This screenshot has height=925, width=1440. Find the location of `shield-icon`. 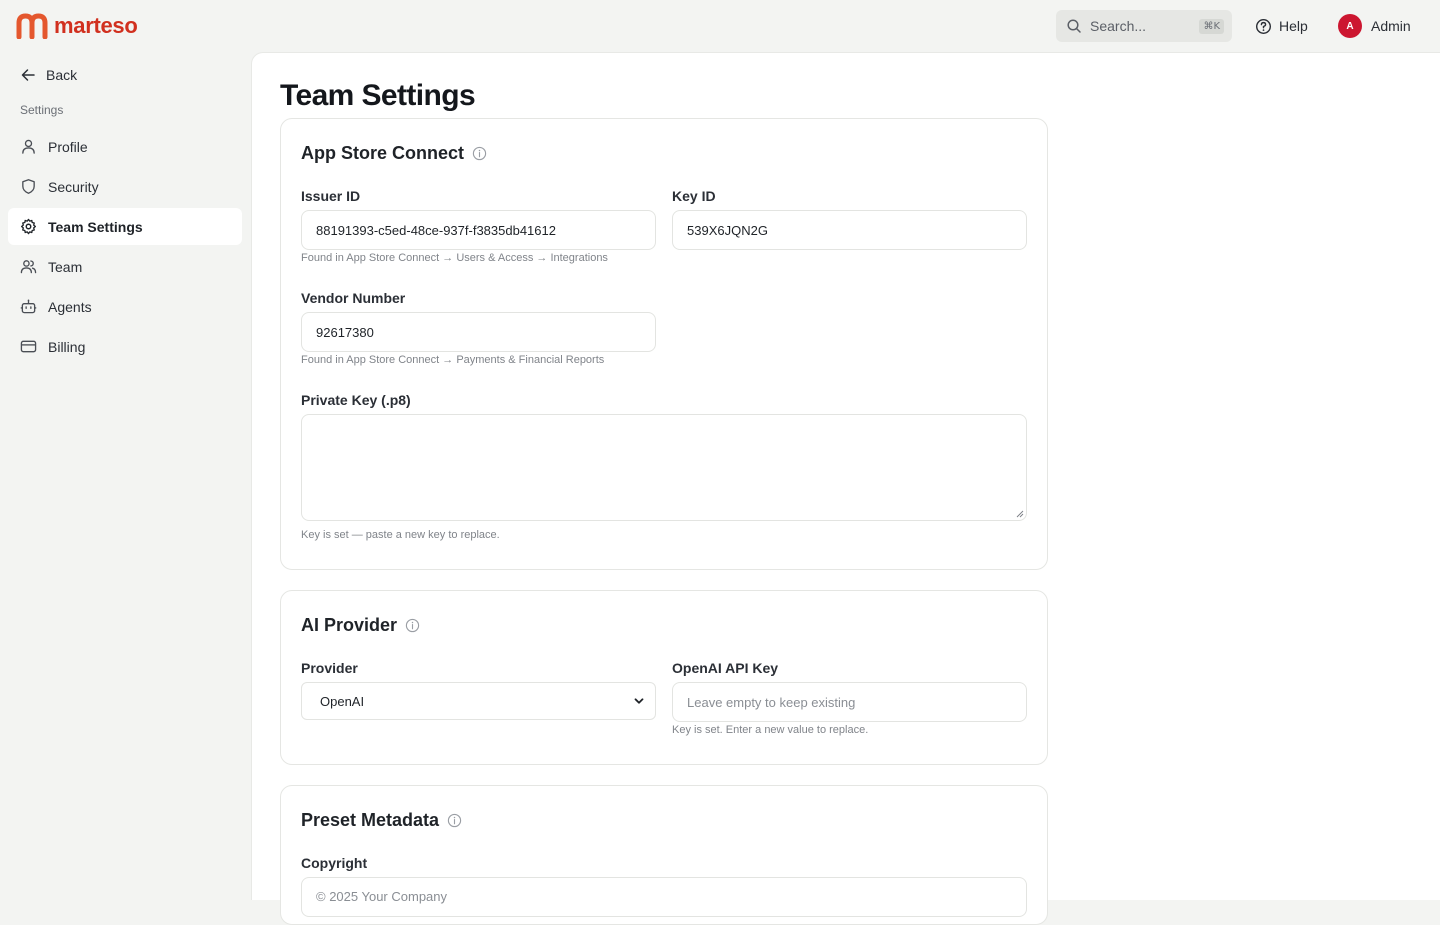

shield-icon is located at coordinates (28, 186).